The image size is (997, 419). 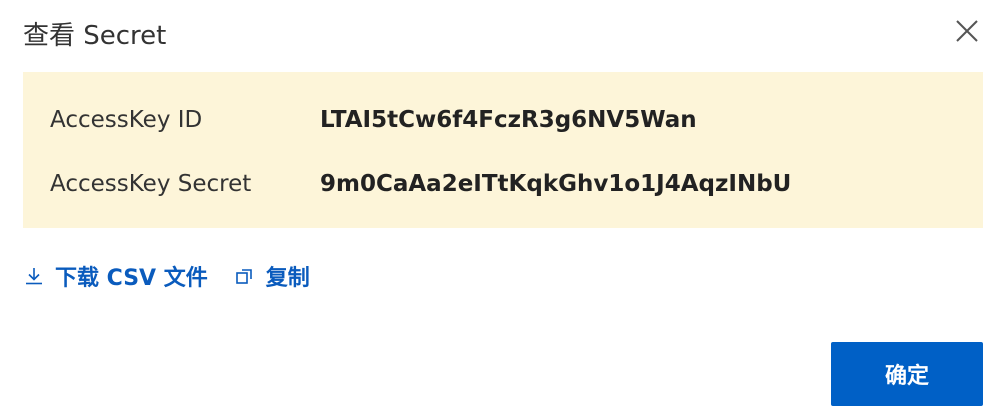 I want to click on accesskey-id-value: LTAI5tCw6f4FczR3g6NV5Wan, so click(x=508, y=120).